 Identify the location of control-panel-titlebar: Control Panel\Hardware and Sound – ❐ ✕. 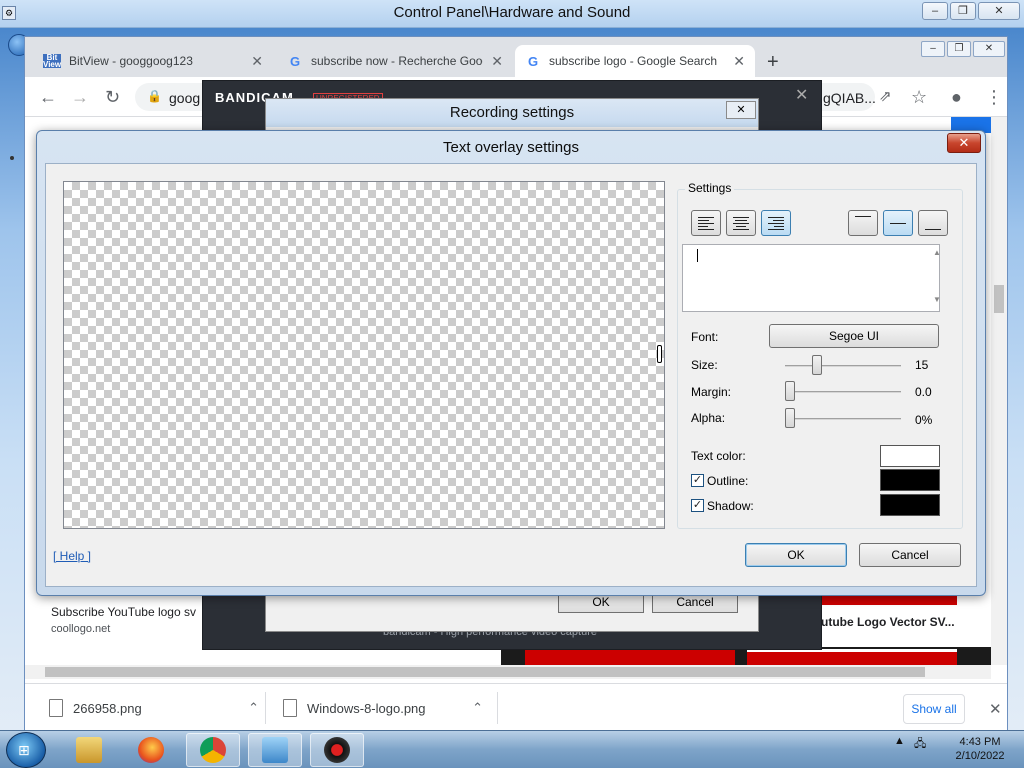
(512, 14).